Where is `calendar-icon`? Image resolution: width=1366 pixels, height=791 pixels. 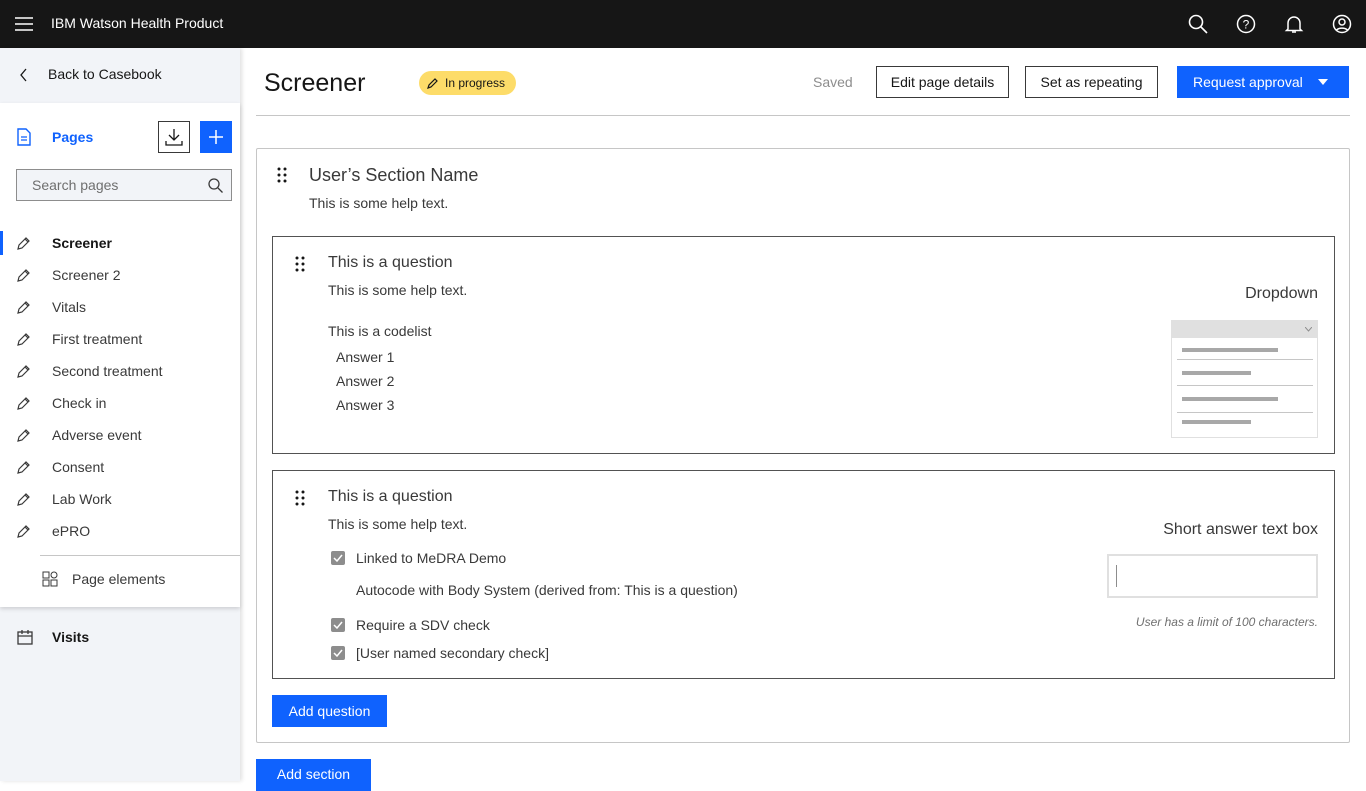
calendar-icon is located at coordinates (25, 637).